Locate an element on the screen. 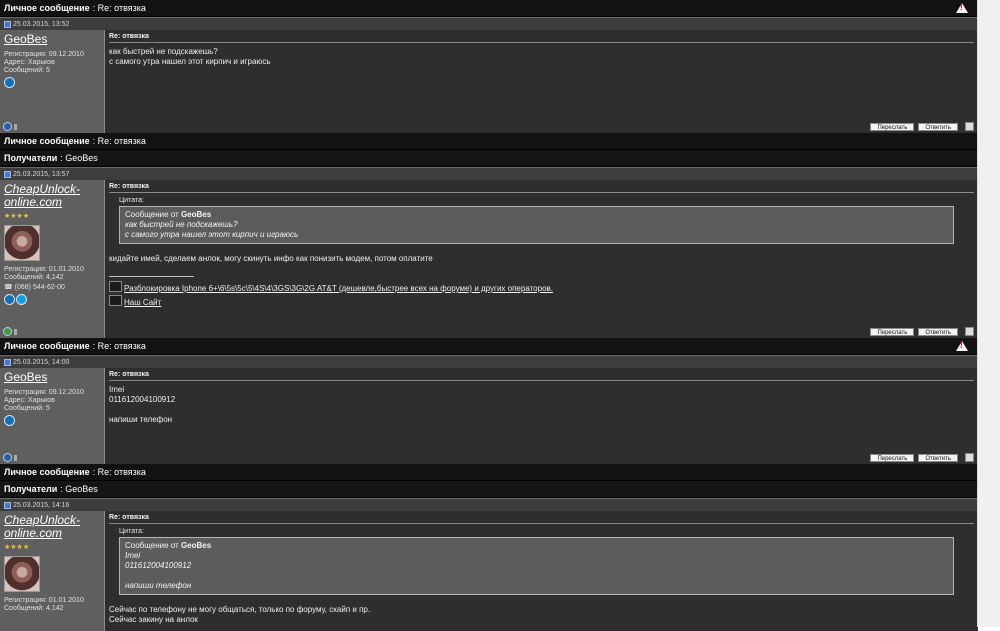 The image size is (1000, 631). post-date-bar: 25.03.2015, 13:52 is located at coordinates (489, 23).